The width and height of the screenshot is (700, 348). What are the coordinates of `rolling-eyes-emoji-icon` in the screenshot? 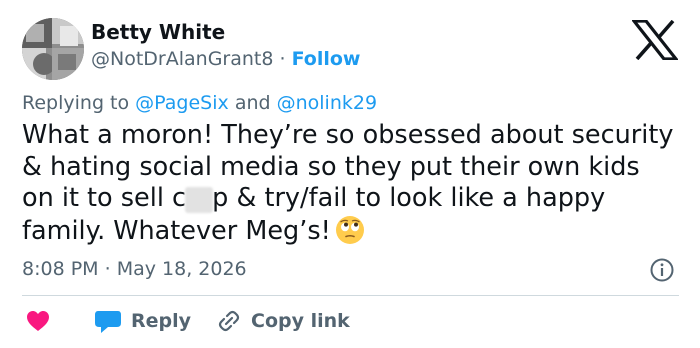 It's located at (349, 229).